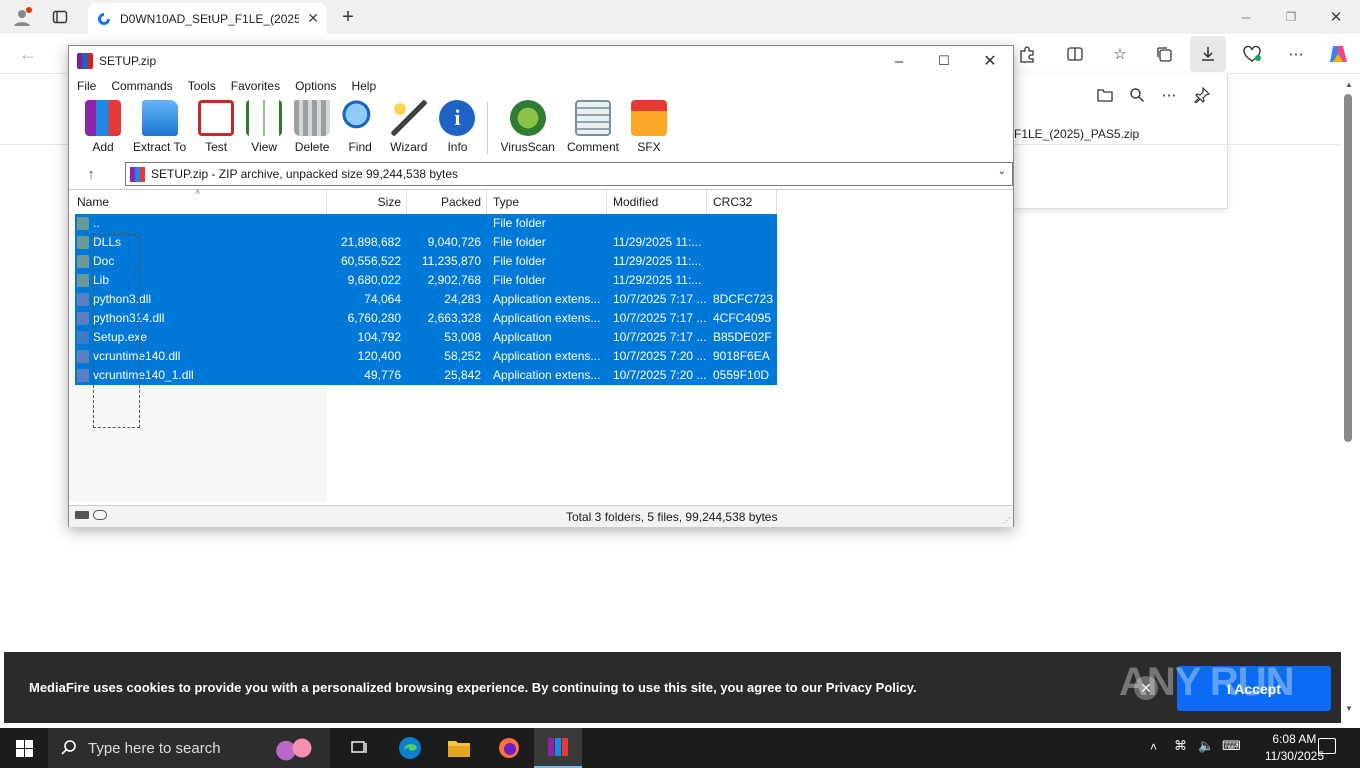  What do you see at coordinates (1027, 54) in the screenshot?
I see `extensions-icon` at bounding box center [1027, 54].